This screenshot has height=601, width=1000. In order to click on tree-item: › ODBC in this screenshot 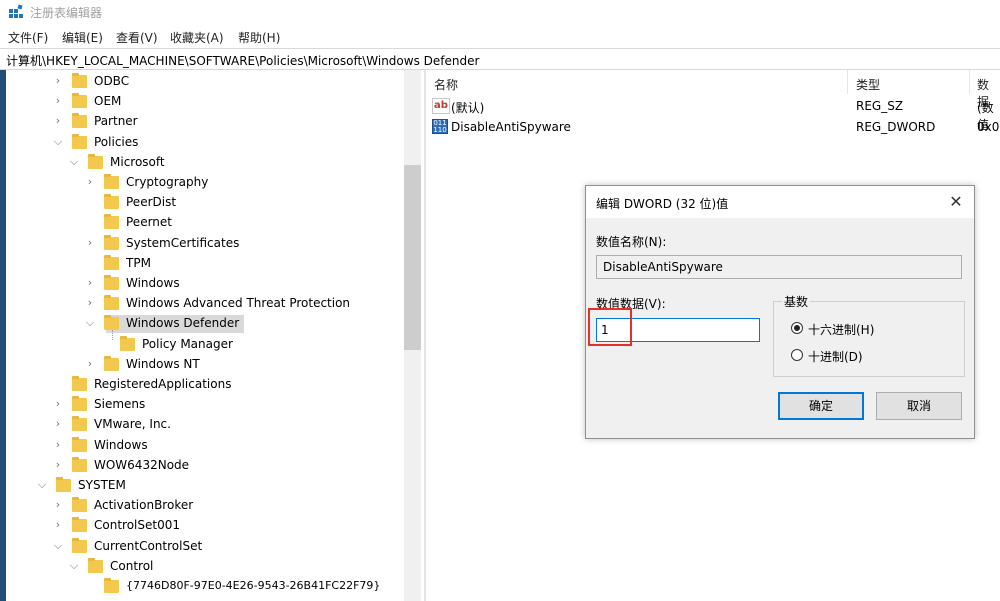, I will do `click(205, 82)`.